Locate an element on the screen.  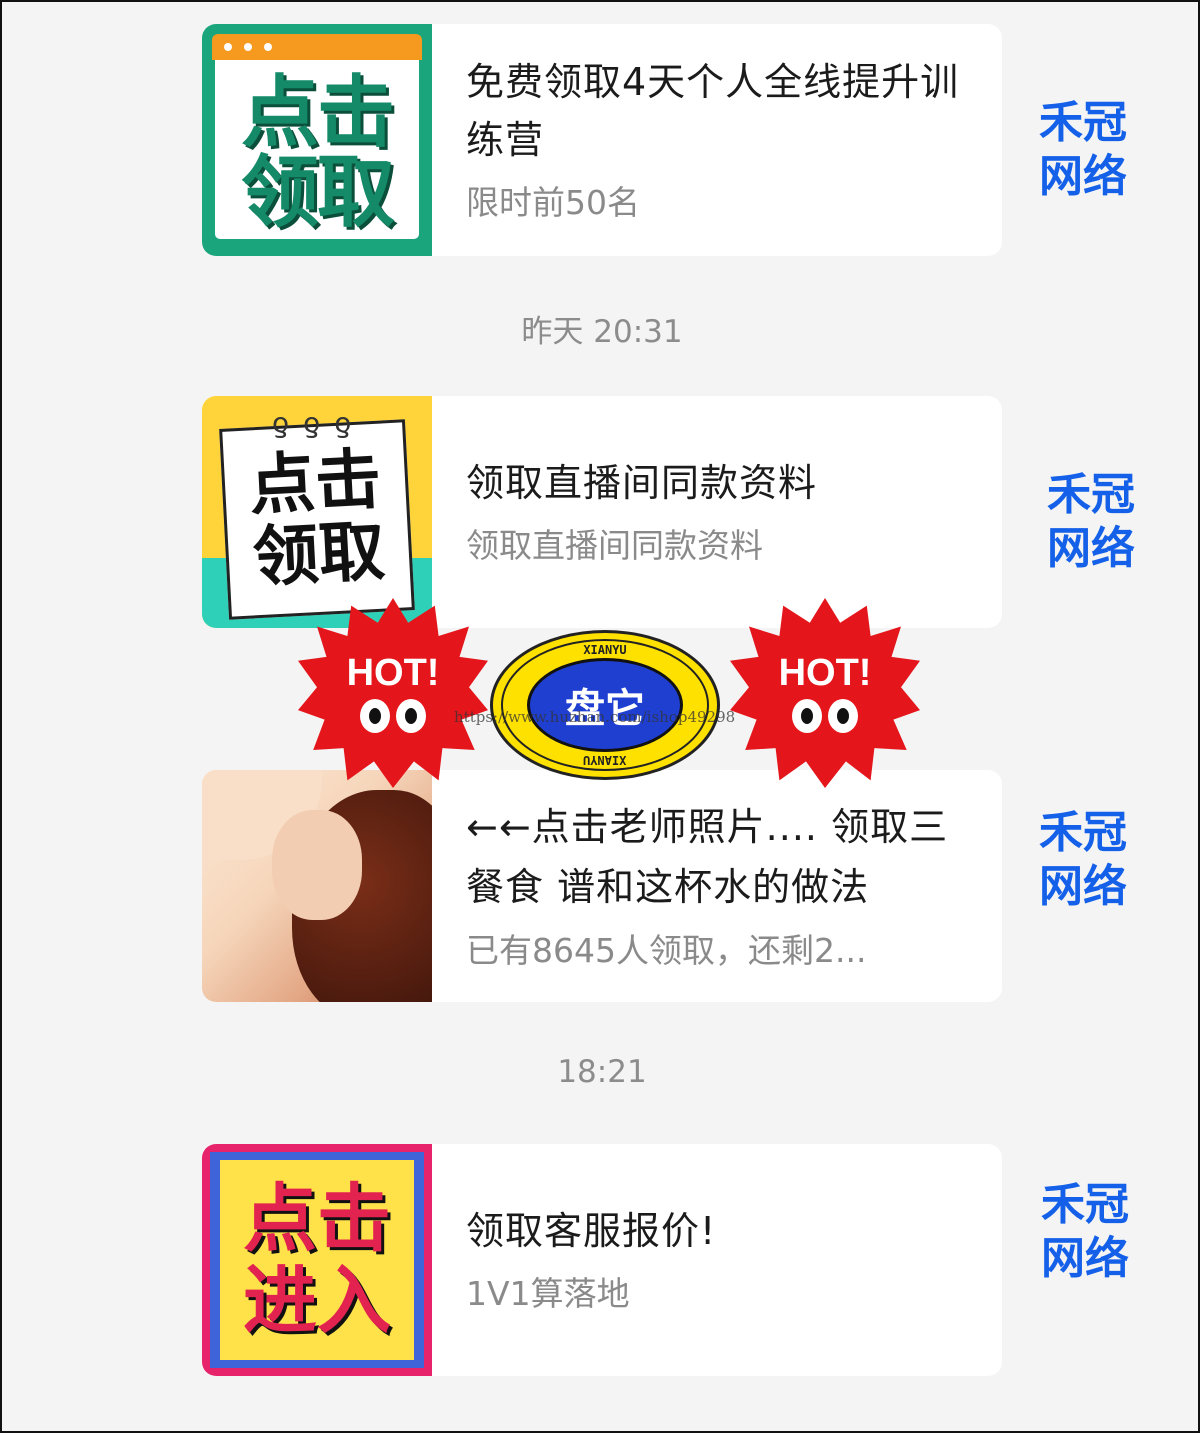
message-card-1: 点击 领取 免费领取4天个人全线提升训练营 限时前50名 is located at coordinates (602, 140).